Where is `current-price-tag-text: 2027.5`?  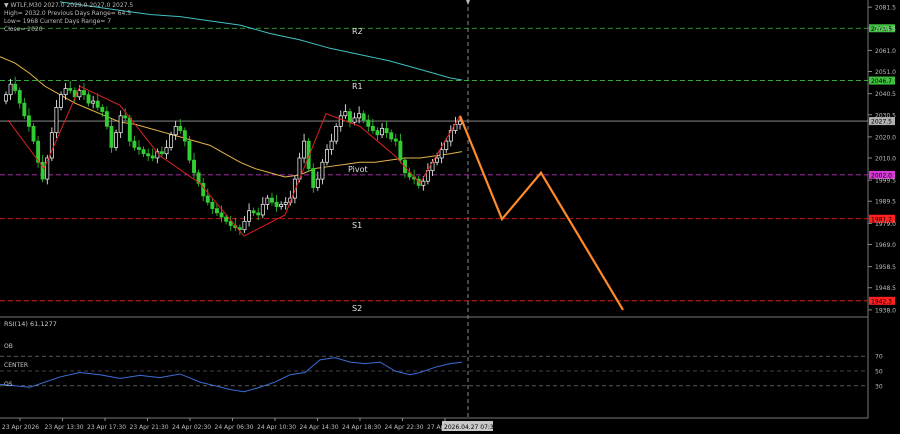 current-price-tag-text: 2027.5 is located at coordinates (881, 122).